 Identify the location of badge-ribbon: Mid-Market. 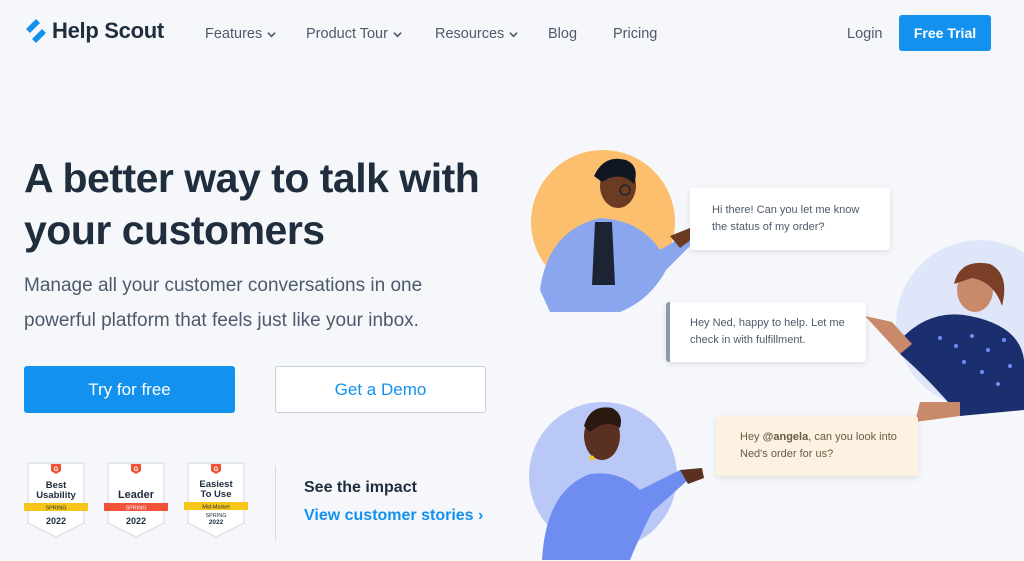
(216, 508).